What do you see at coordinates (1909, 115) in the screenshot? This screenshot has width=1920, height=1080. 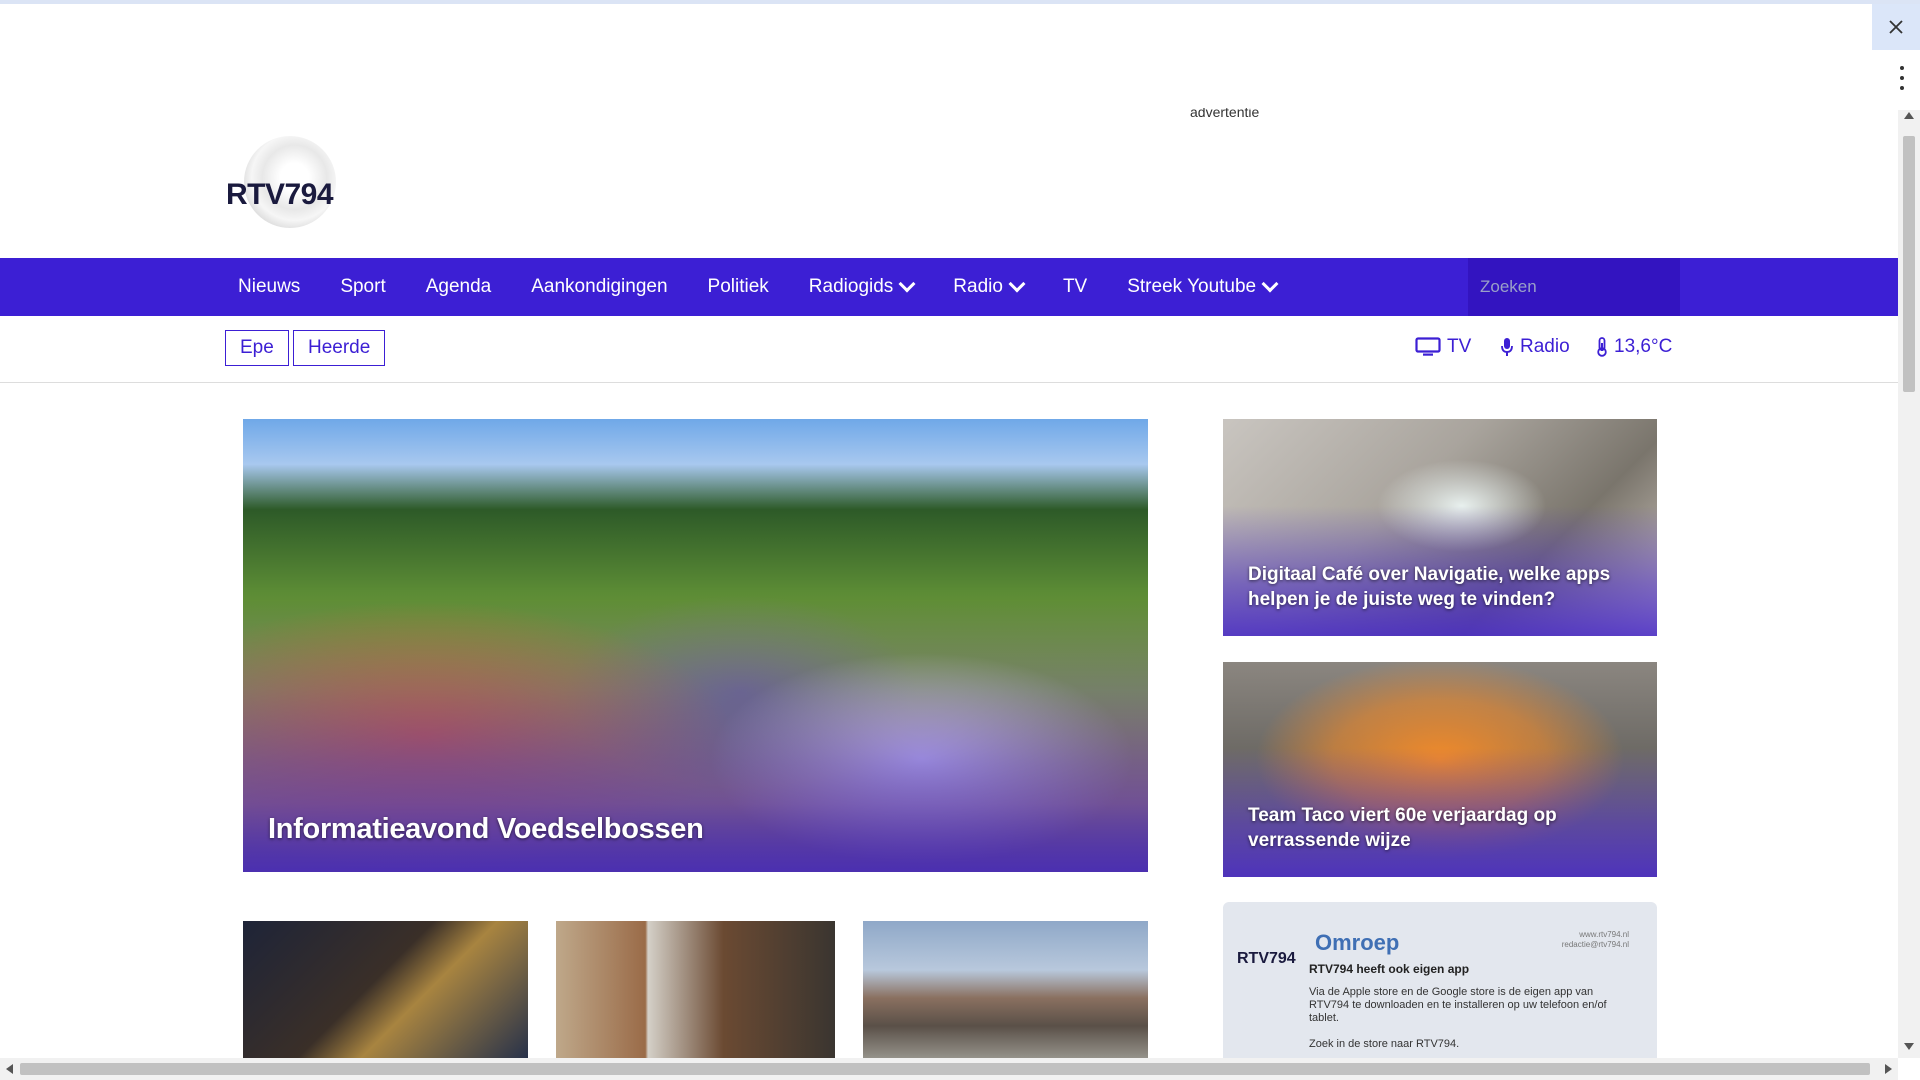 I see `scroll-up-icon` at bounding box center [1909, 115].